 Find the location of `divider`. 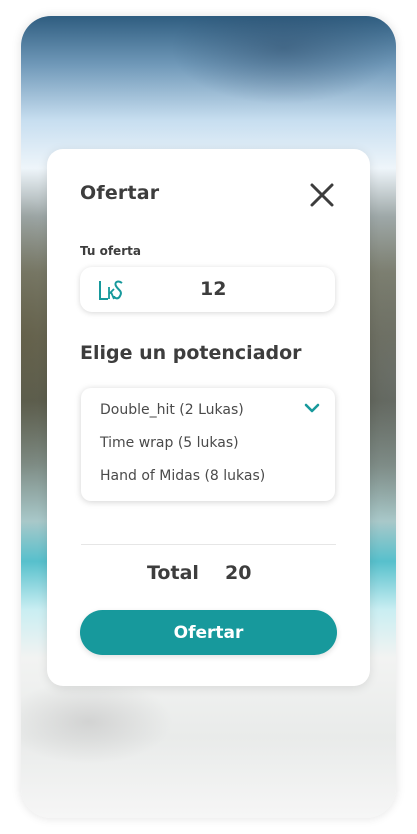

divider is located at coordinates (208, 544).